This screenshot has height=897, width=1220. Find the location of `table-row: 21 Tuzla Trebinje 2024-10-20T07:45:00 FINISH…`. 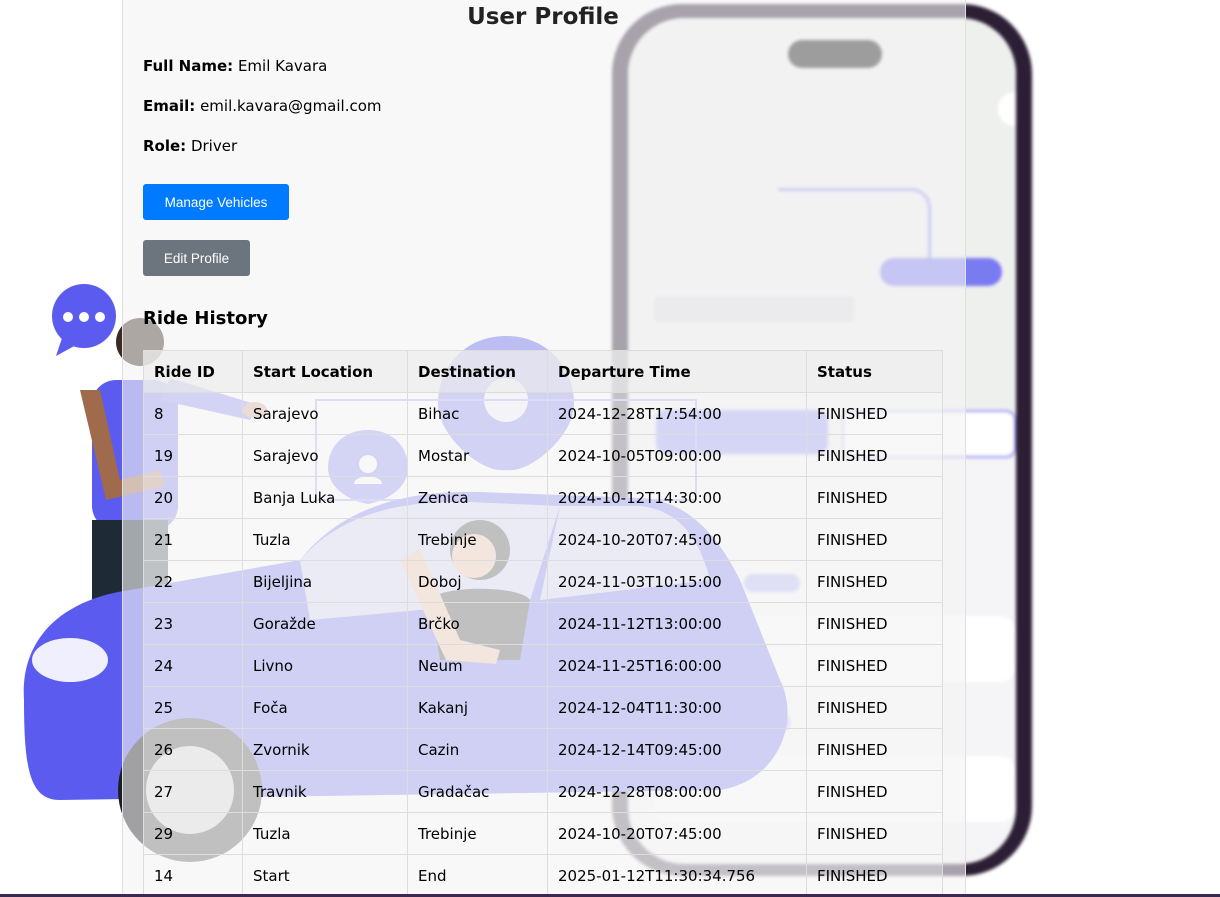

table-row: 21 Tuzla Trebinje 2024-10-20T07:45:00 FINISH… is located at coordinates (543, 539).